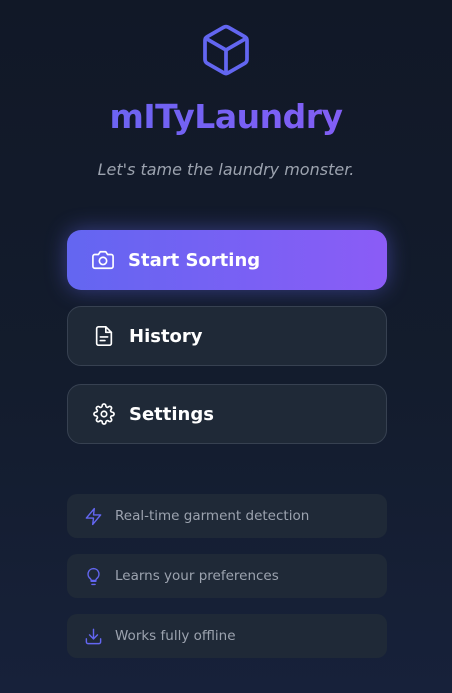  I want to click on cube-icon, so click(226, 50).